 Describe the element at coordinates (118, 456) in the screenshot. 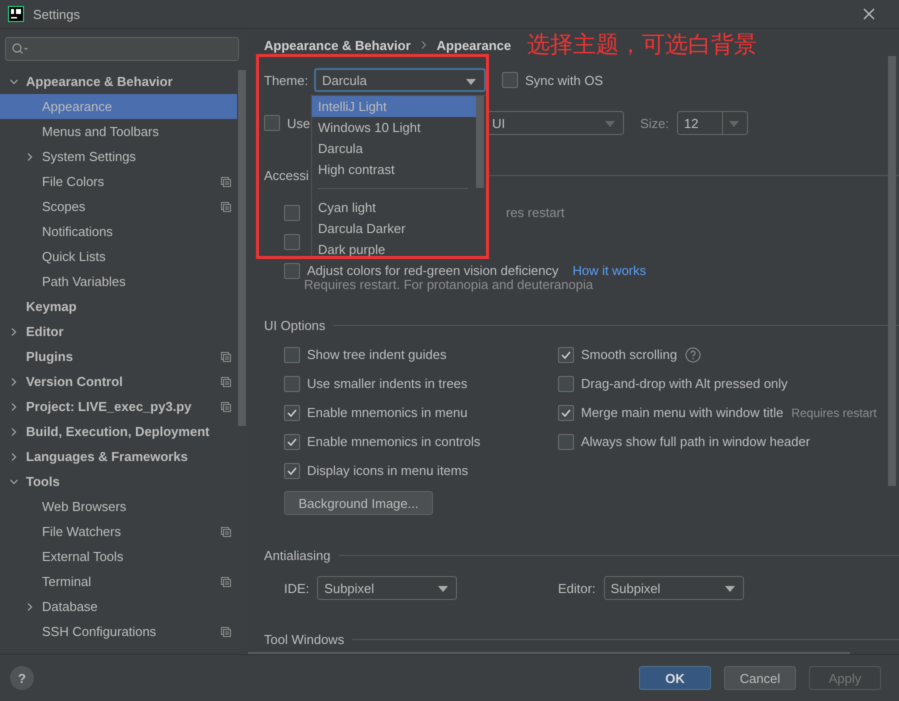

I see `sidebar-item: Languages & Frameworks` at that location.